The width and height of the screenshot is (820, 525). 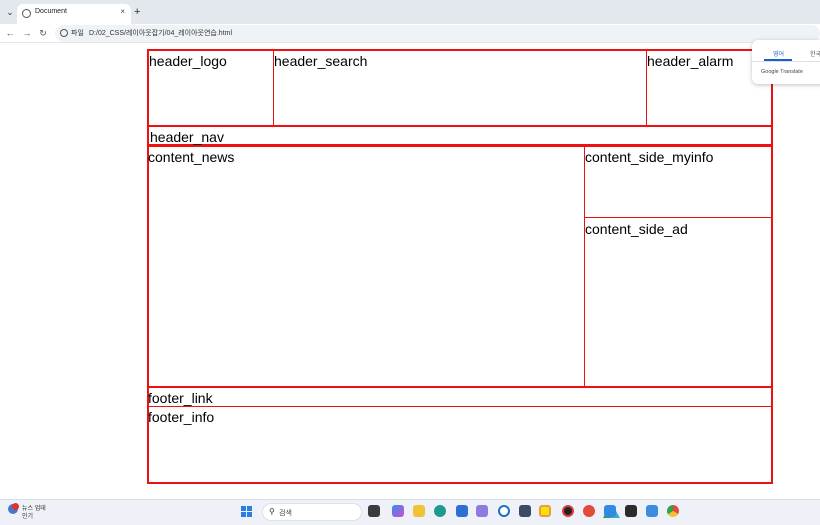 I want to click on monitor-icon, so click(x=525, y=511).